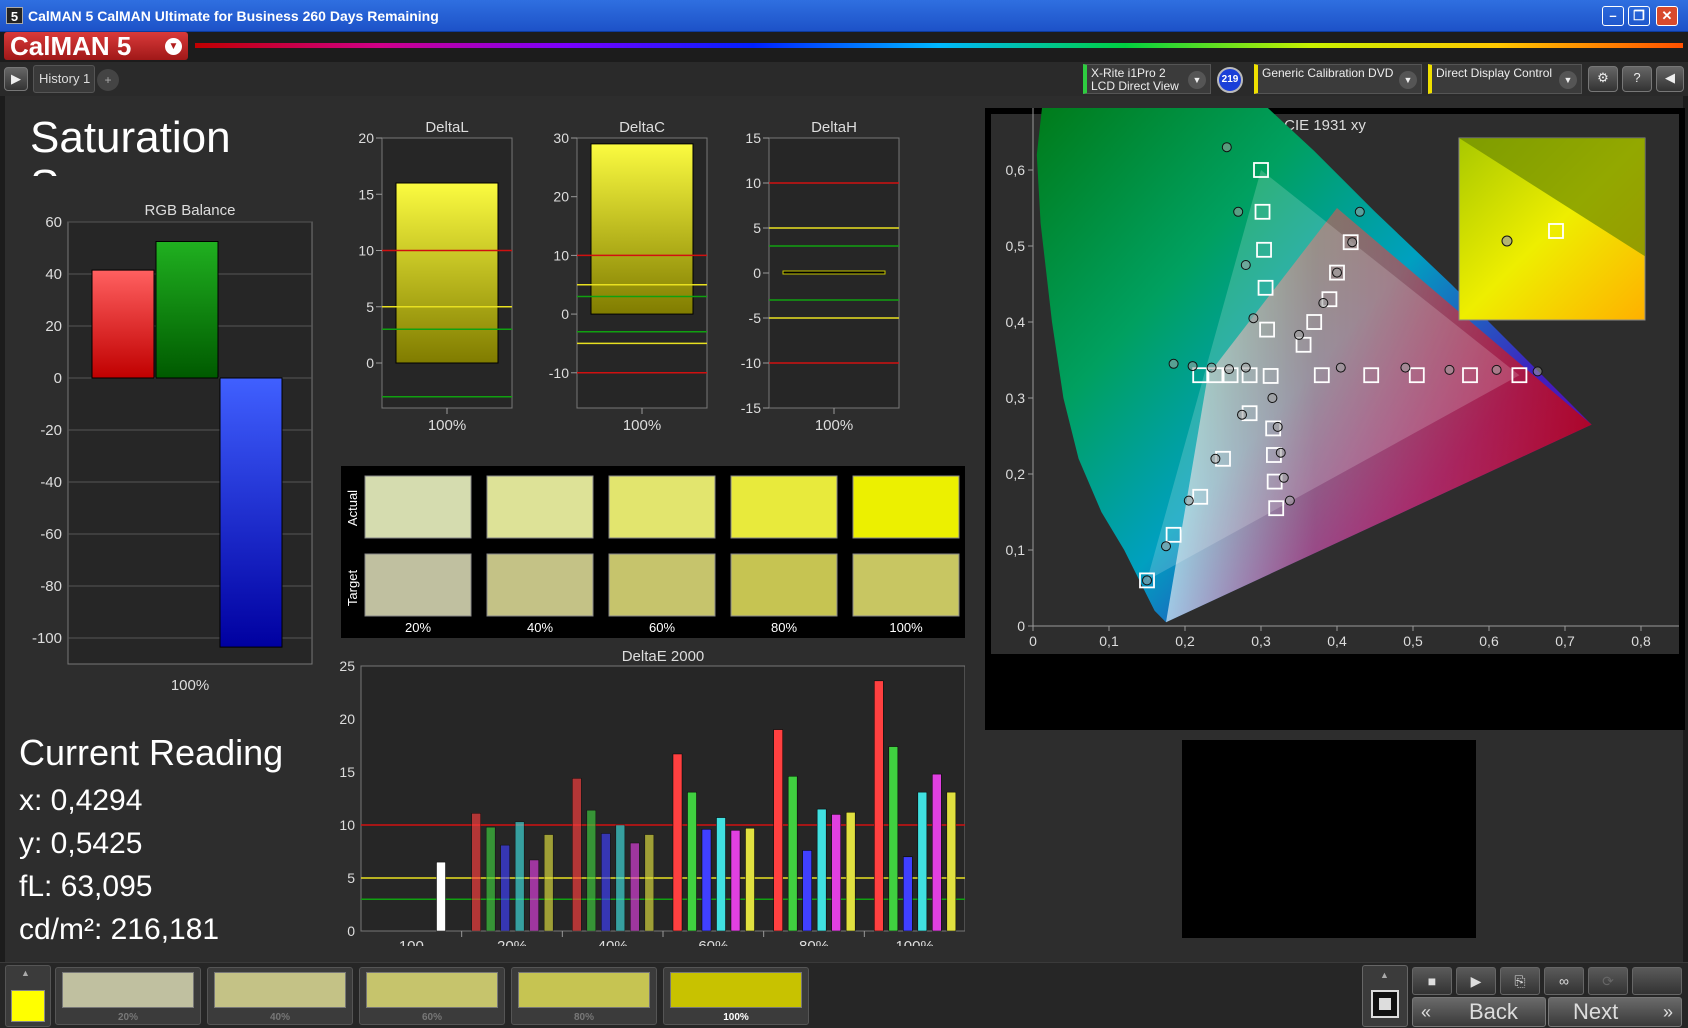  I want to click on delta-l-ytick-label: 20, so click(366, 138).